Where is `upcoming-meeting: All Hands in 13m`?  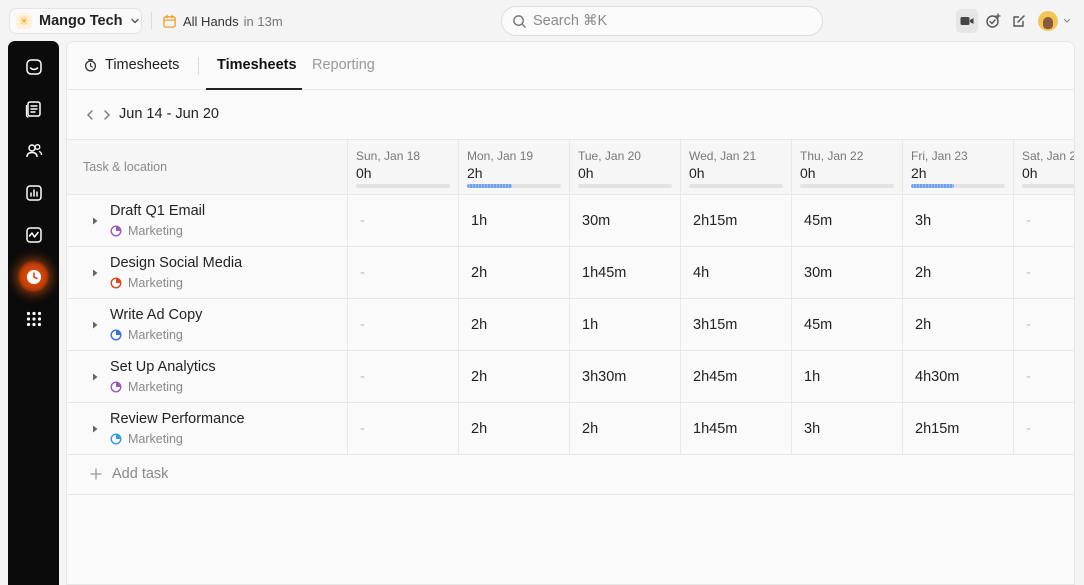 upcoming-meeting: All Hands in 13m is located at coordinates (222, 21).